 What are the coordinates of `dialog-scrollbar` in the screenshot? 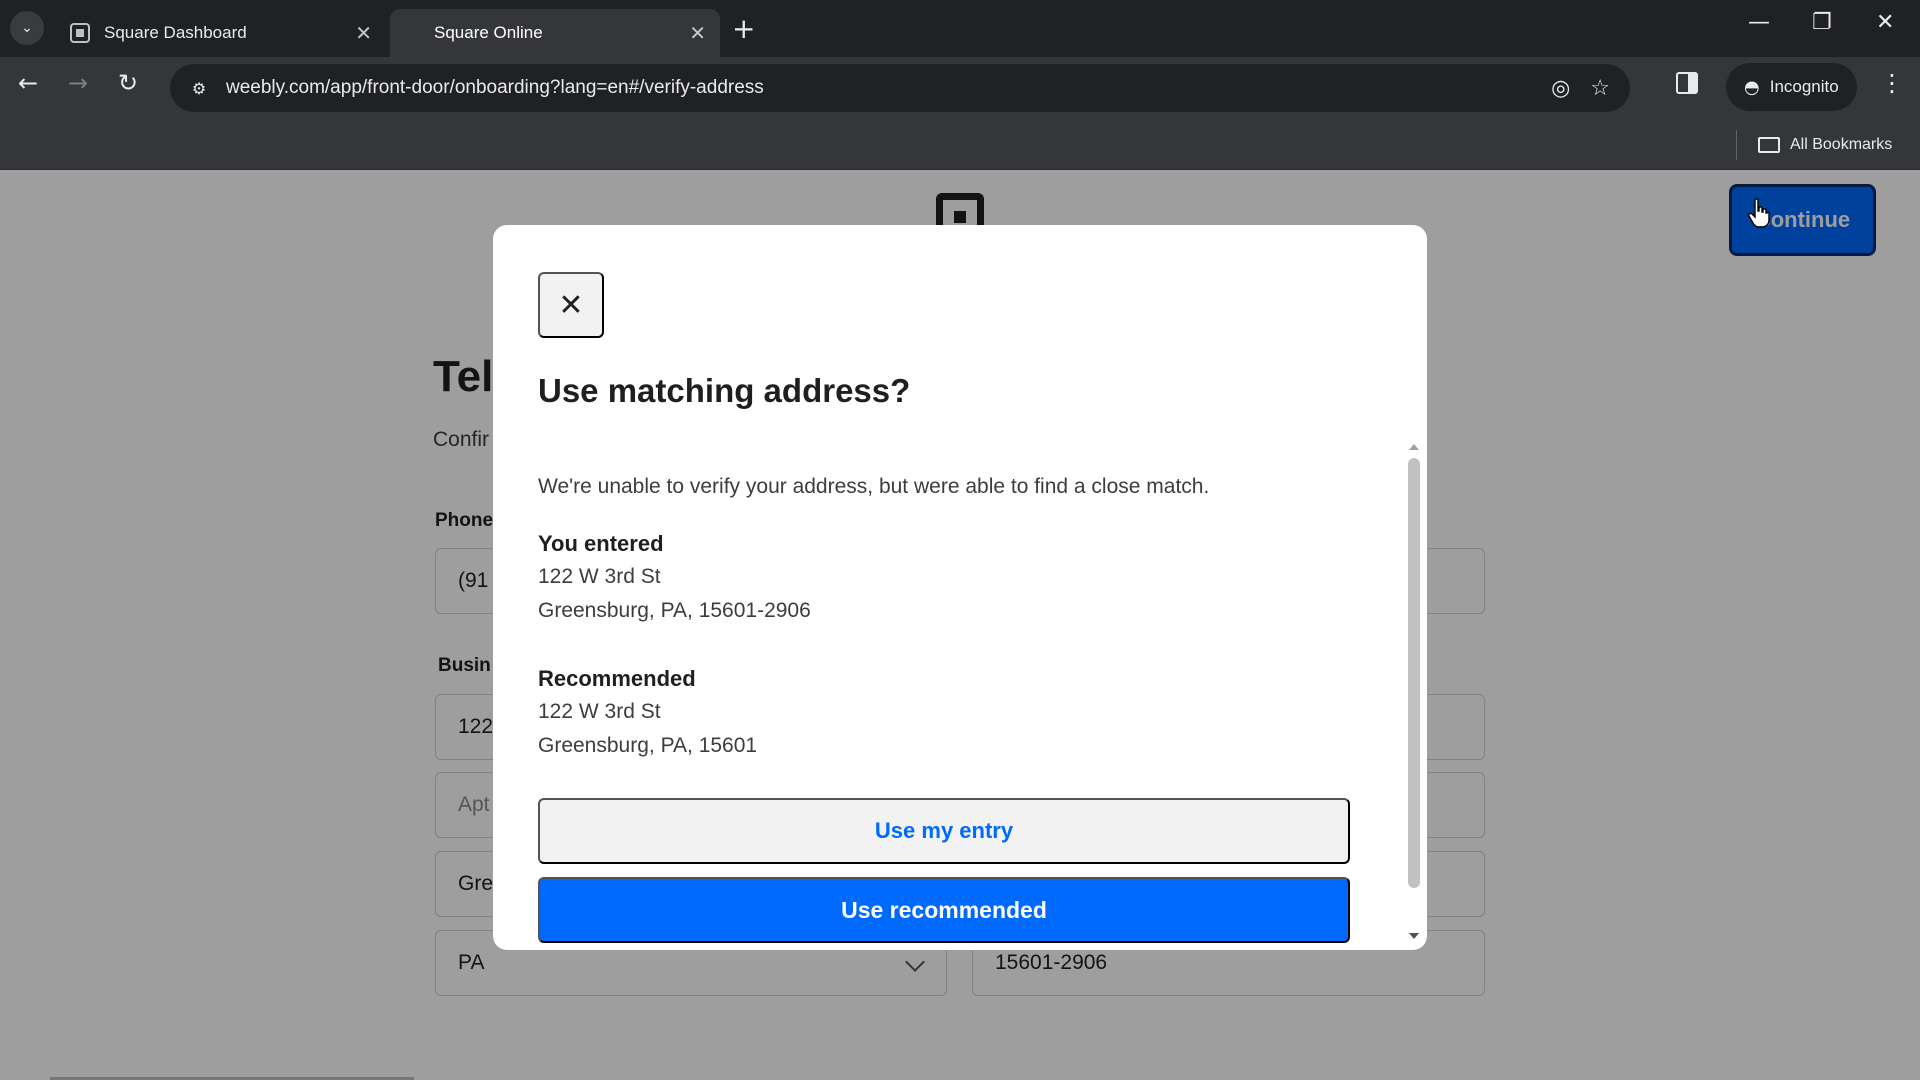 It's located at (1414, 691).